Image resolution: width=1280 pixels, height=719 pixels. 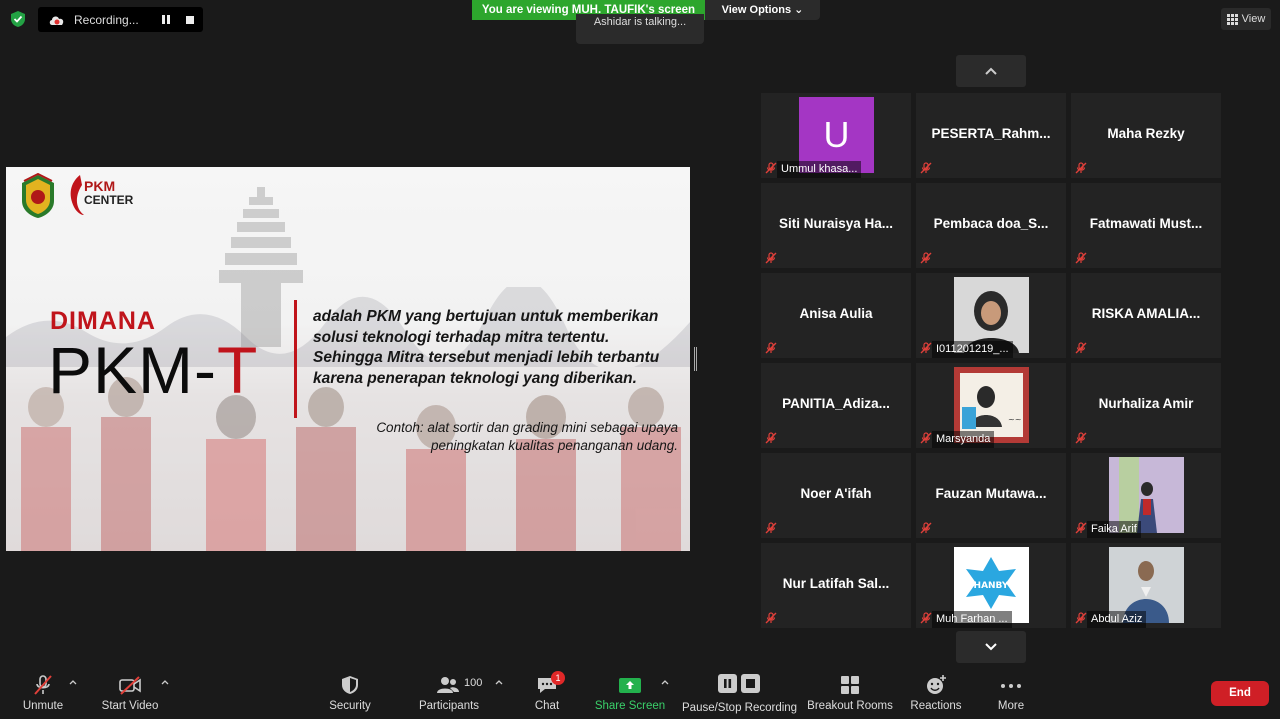 What do you see at coordinates (350, 685) in the screenshot?
I see `shield-icon` at bounding box center [350, 685].